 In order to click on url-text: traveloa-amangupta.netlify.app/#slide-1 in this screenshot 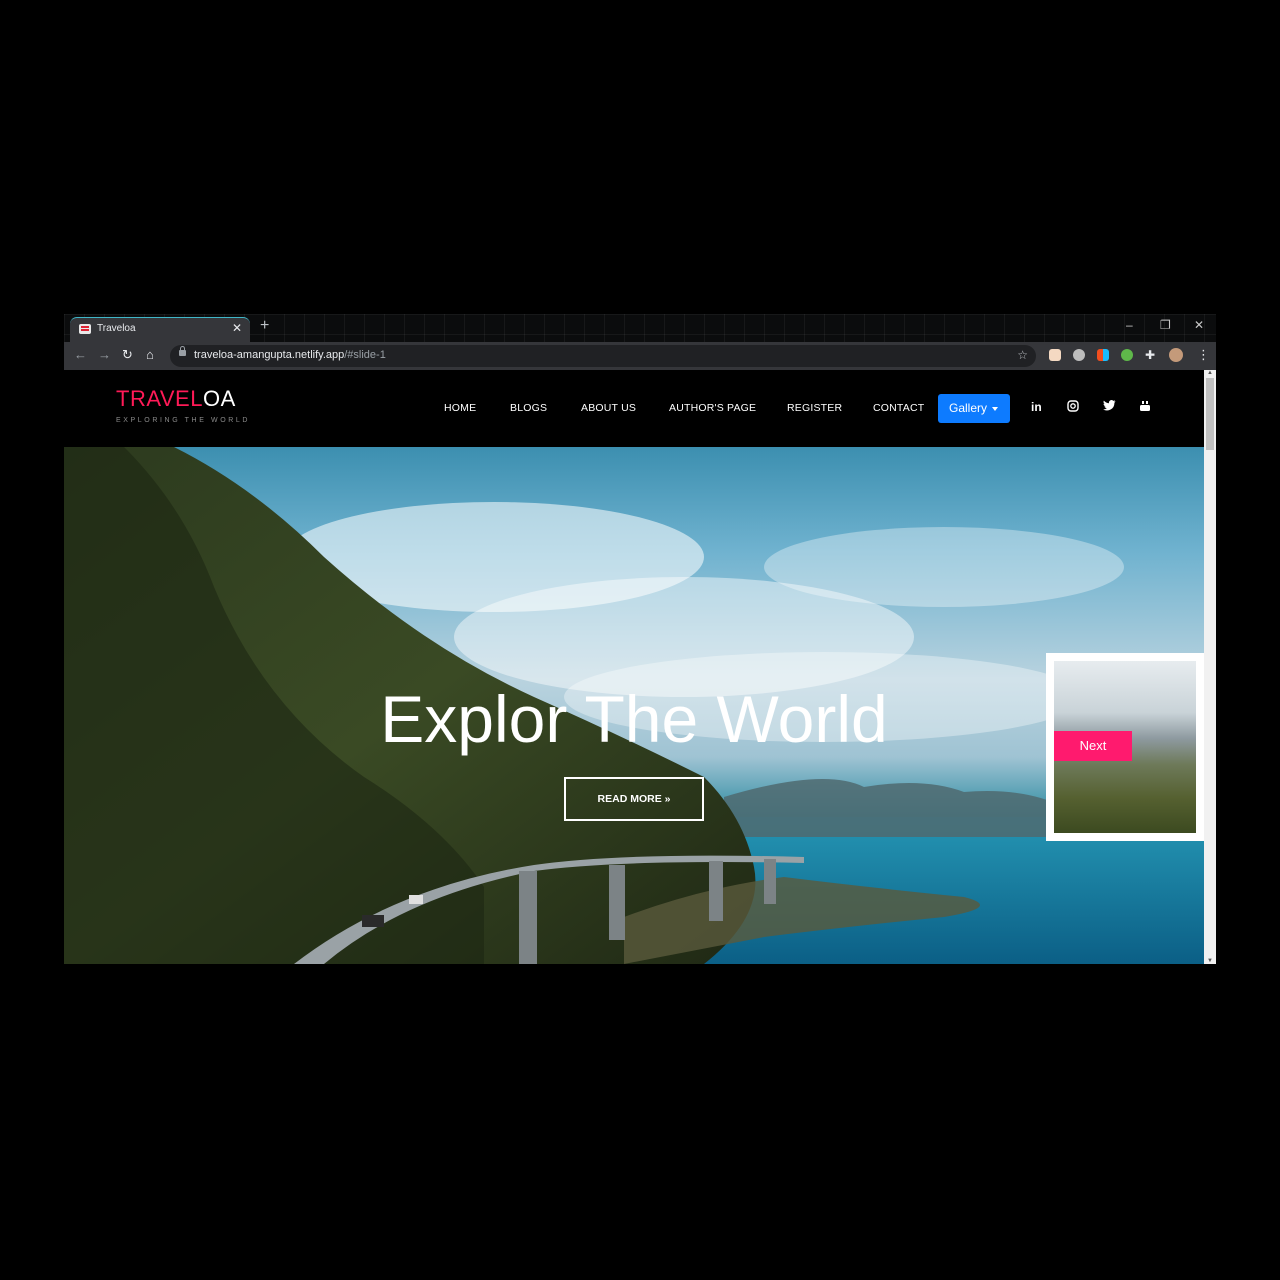, I will do `click(290, 355)`.